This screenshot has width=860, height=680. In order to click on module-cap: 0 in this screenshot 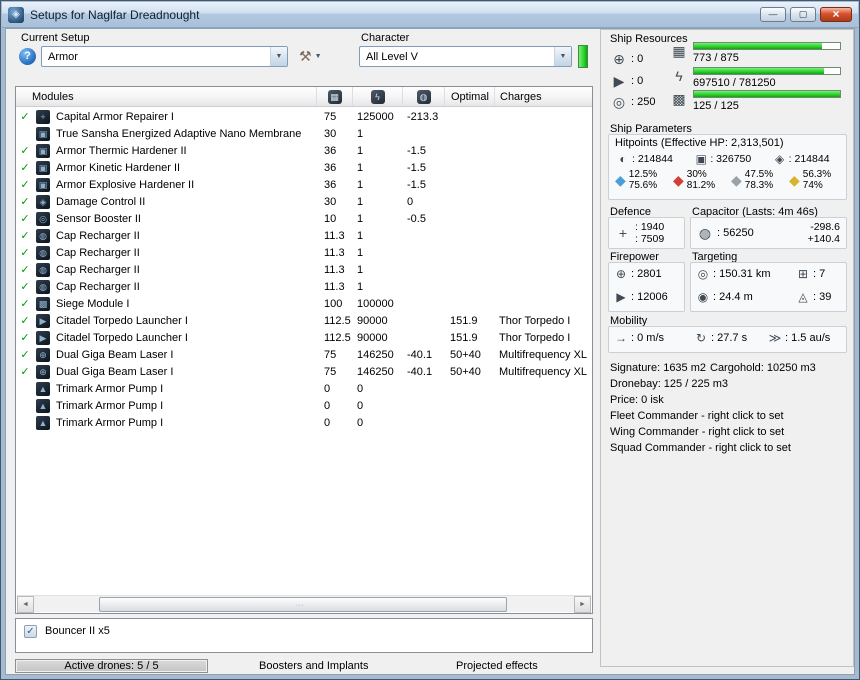, I will do `click(410, 201)`.